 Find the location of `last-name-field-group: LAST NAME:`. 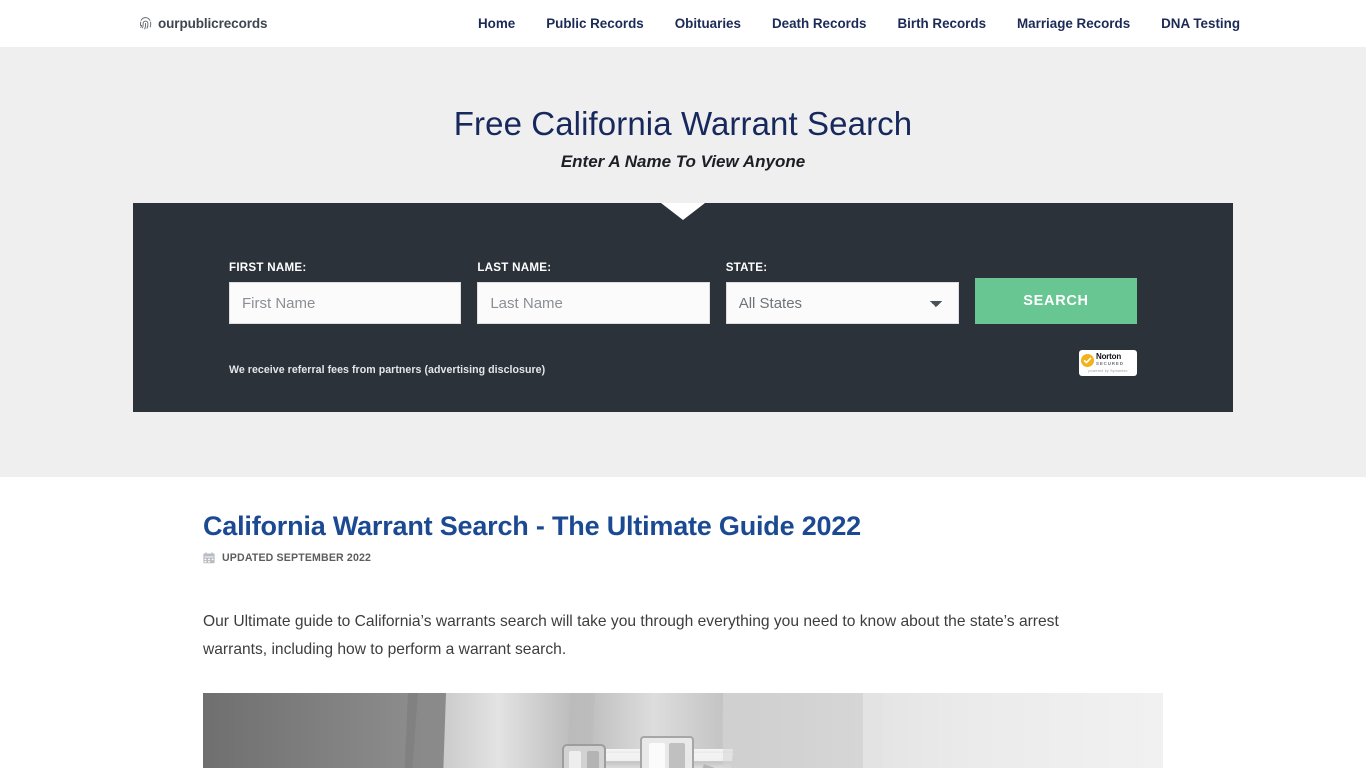

last-name-field-group: LAST NAME: is located at coordinates (593, 292).